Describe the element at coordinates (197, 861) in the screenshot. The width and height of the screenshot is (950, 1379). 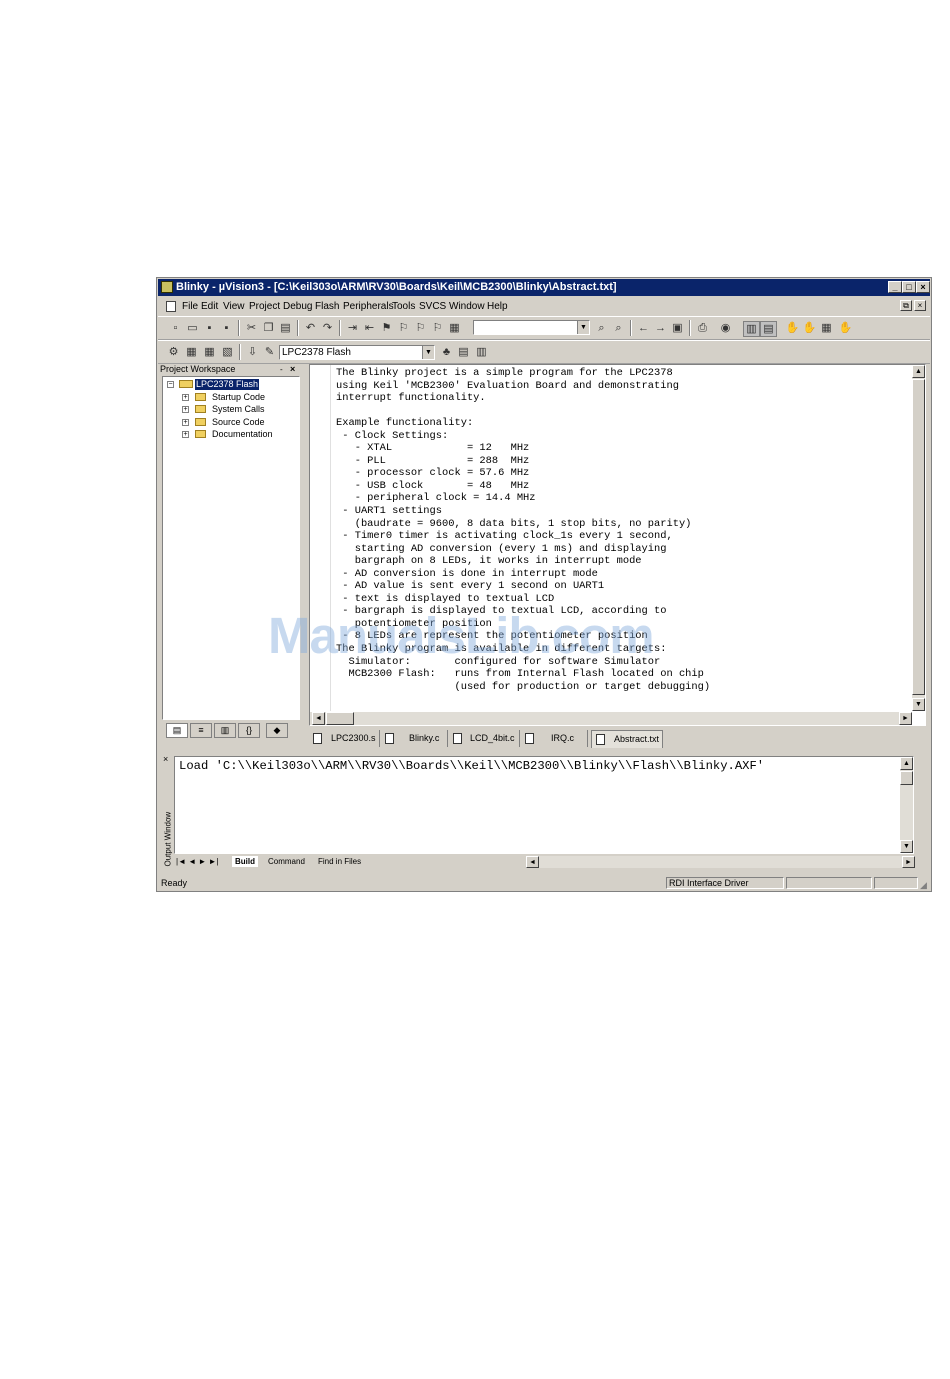
I see `tab-nav-icons: |◄ ◄ ► ►|` at that location.